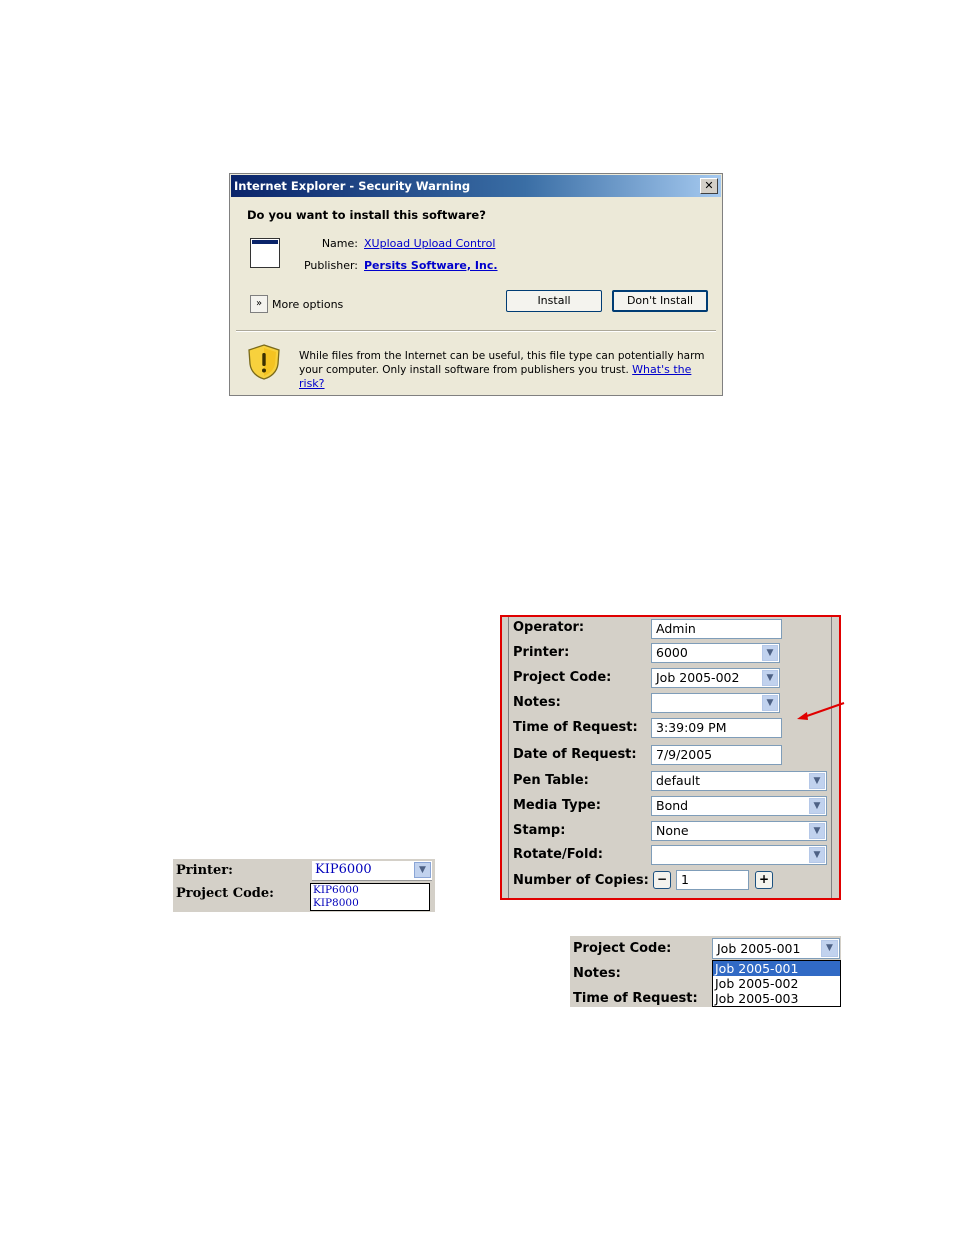 This screenshot has height=1235, width=954. I want to click on operator-label: Operator:, so click(549, 627).